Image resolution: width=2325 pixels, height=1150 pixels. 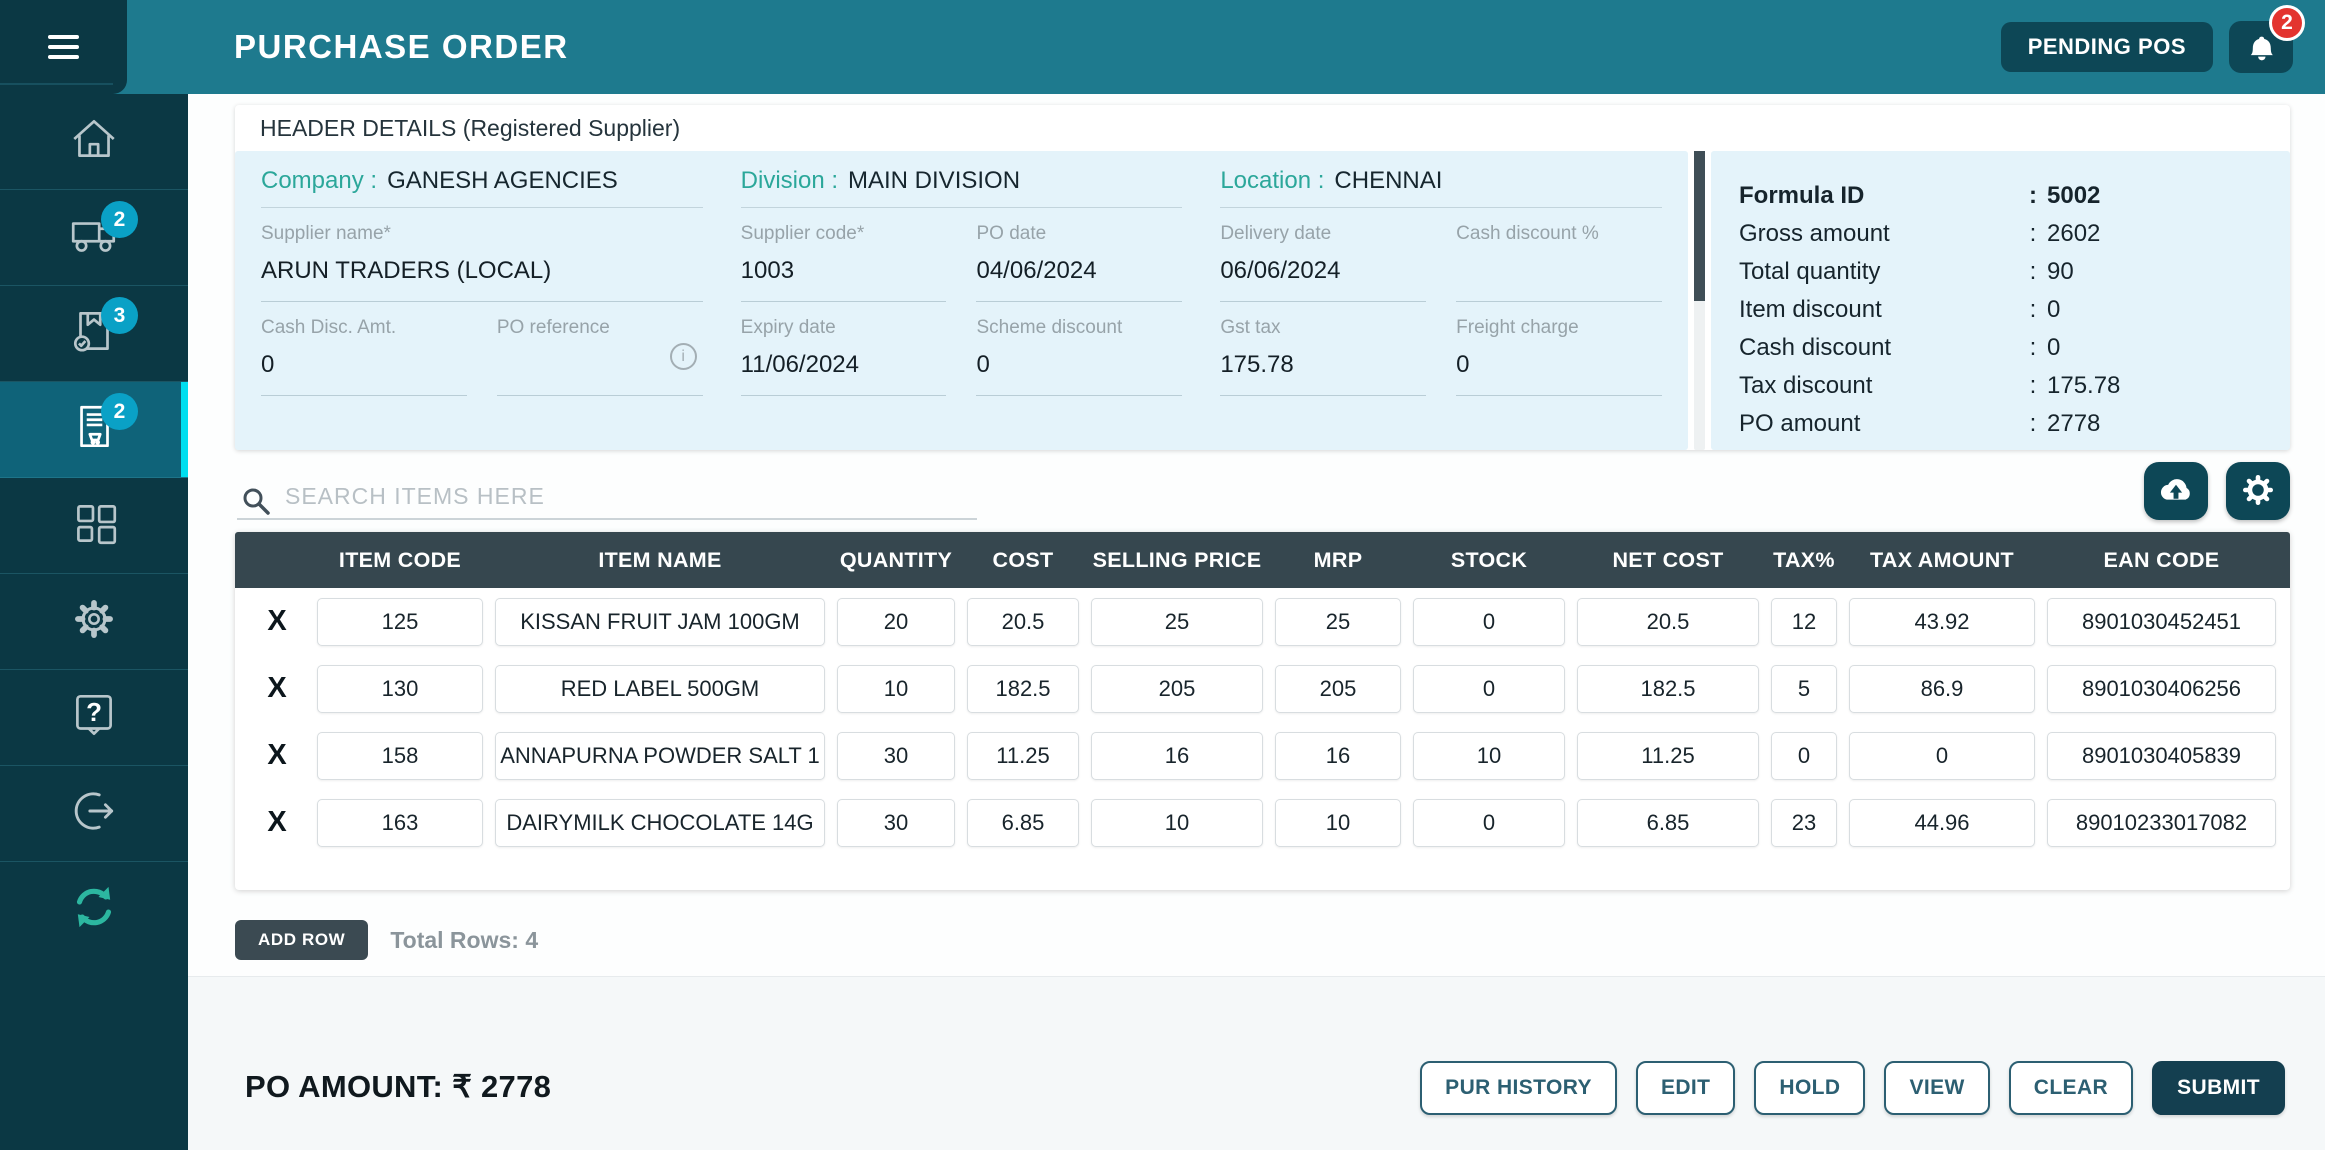 I want to click on po-date-field: PO date 04/06/2024, so click(x=1079, y=262).